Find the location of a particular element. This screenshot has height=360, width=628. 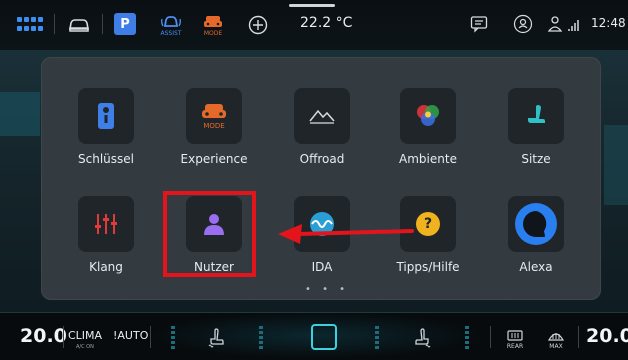

clima-button: CLIMA is located at coordinates (85, 335).